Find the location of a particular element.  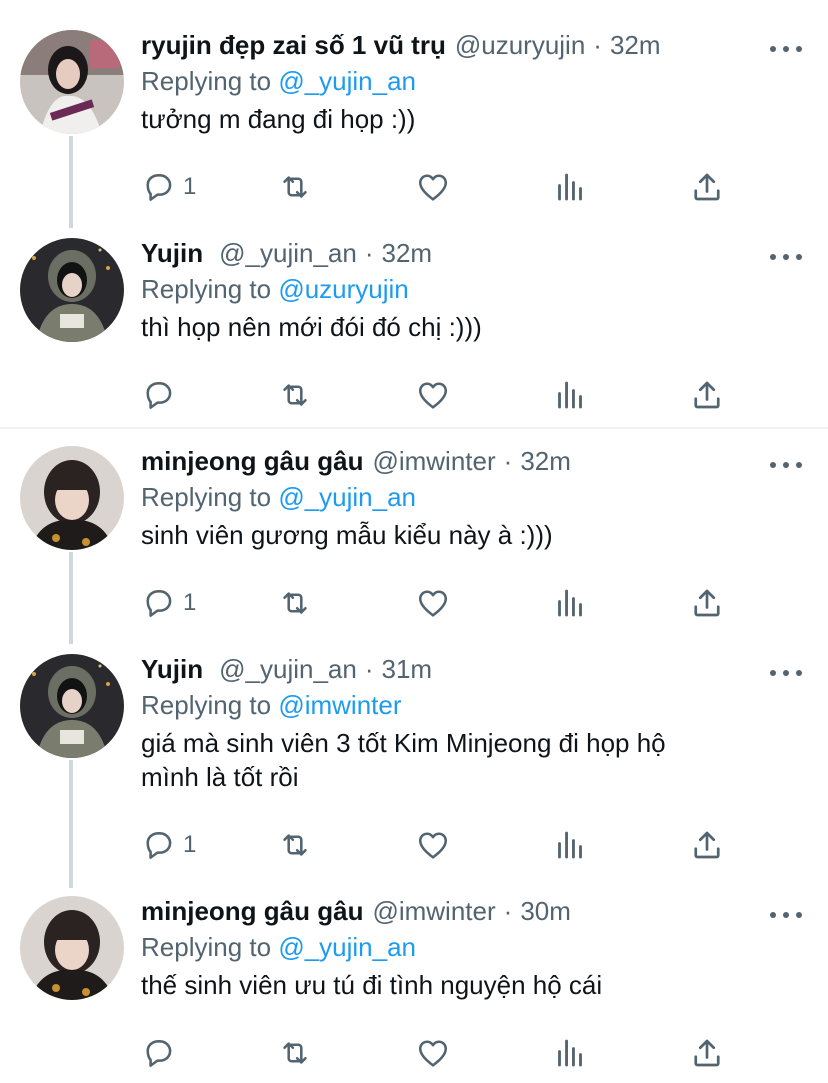

conversation-divider is located at coordinates (414, 428).